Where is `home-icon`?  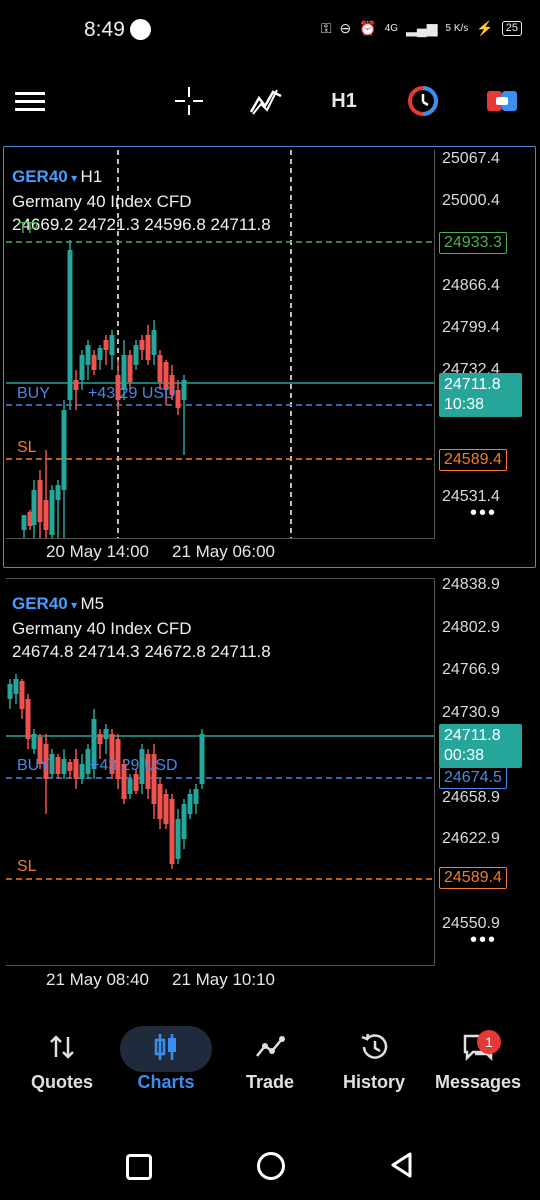 home-icon is located at coordinates (271, 1166).